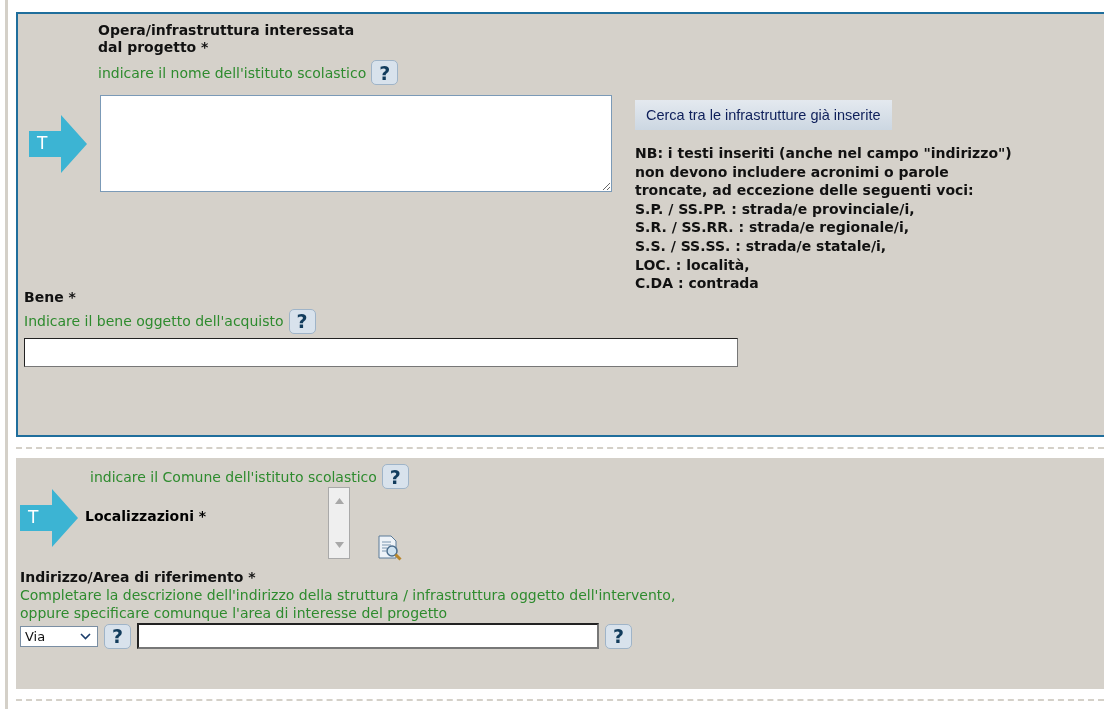  I want to click on input-field, so click(381, 352).